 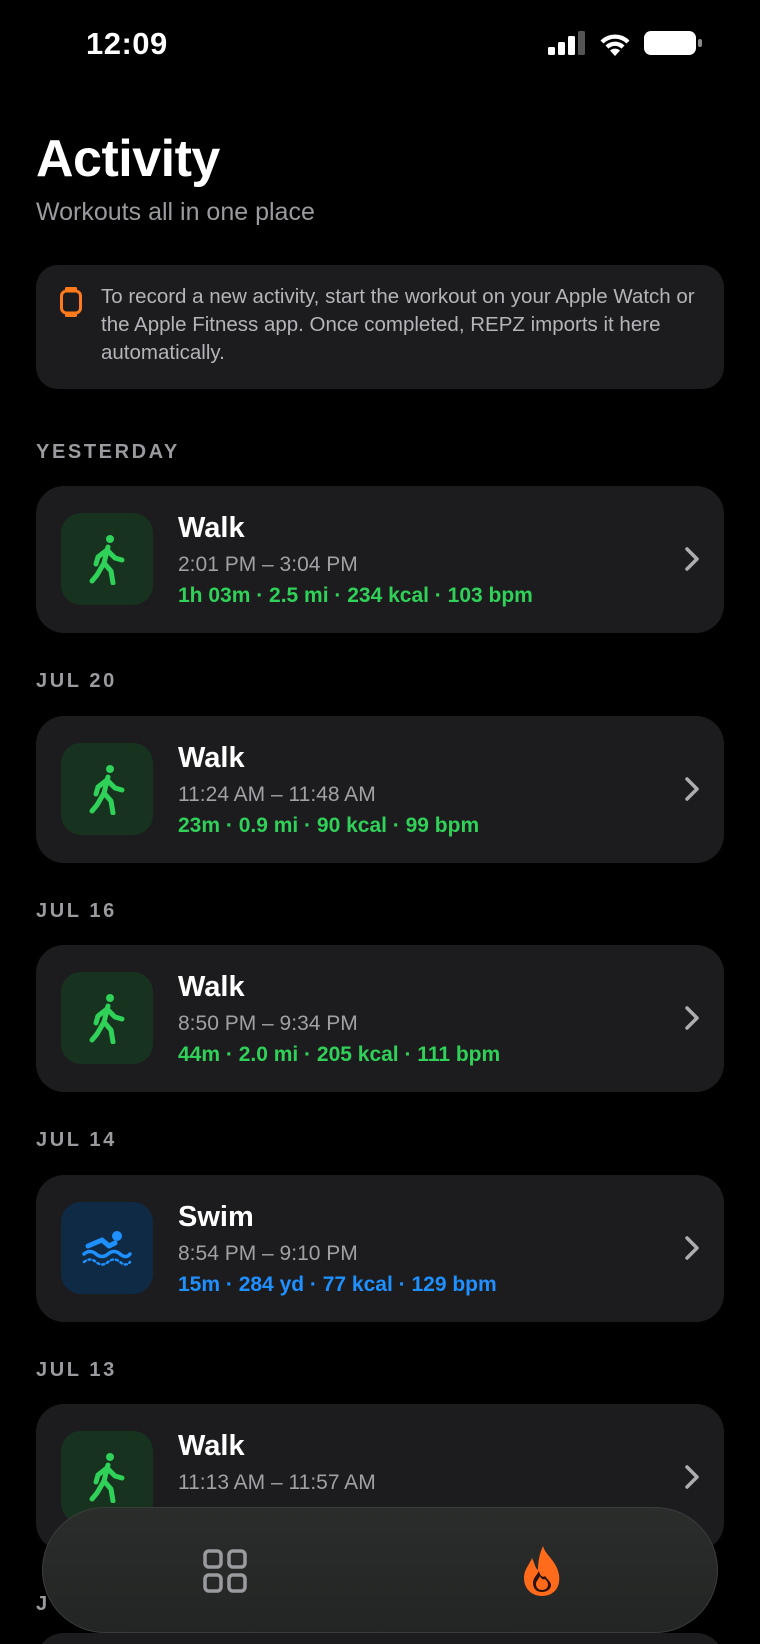 What do you see at coordinates (76, 1370) in the screenshot?
I see `section-label-jul-13: JUL 13` at bounding box center [76, 1370].